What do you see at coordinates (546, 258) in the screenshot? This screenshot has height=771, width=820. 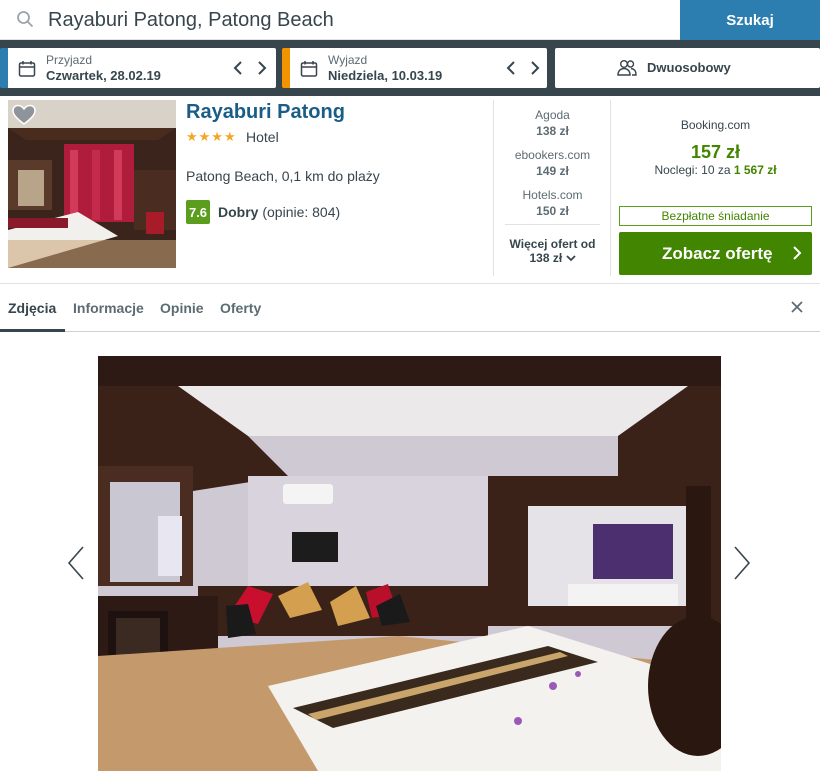 I see `more-offers-price: 138 zł` at bounding box center [546, 258].